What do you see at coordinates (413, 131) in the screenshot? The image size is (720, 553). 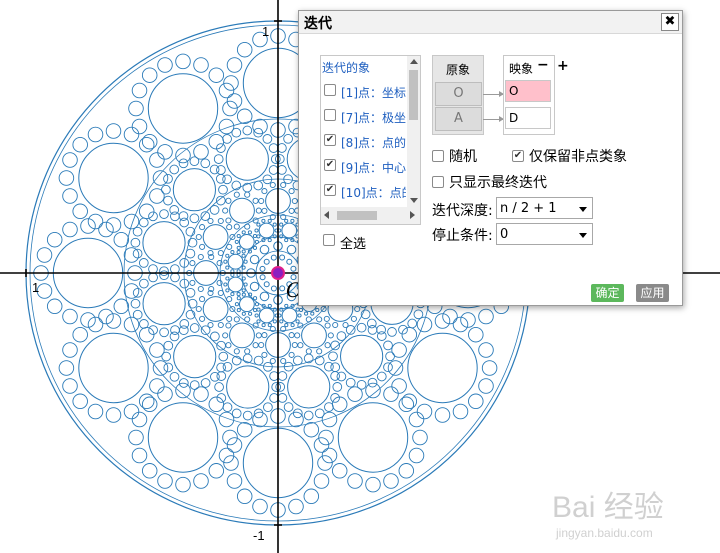 I see `list-vertical-scrollbar` at bounding box center [413, 131].